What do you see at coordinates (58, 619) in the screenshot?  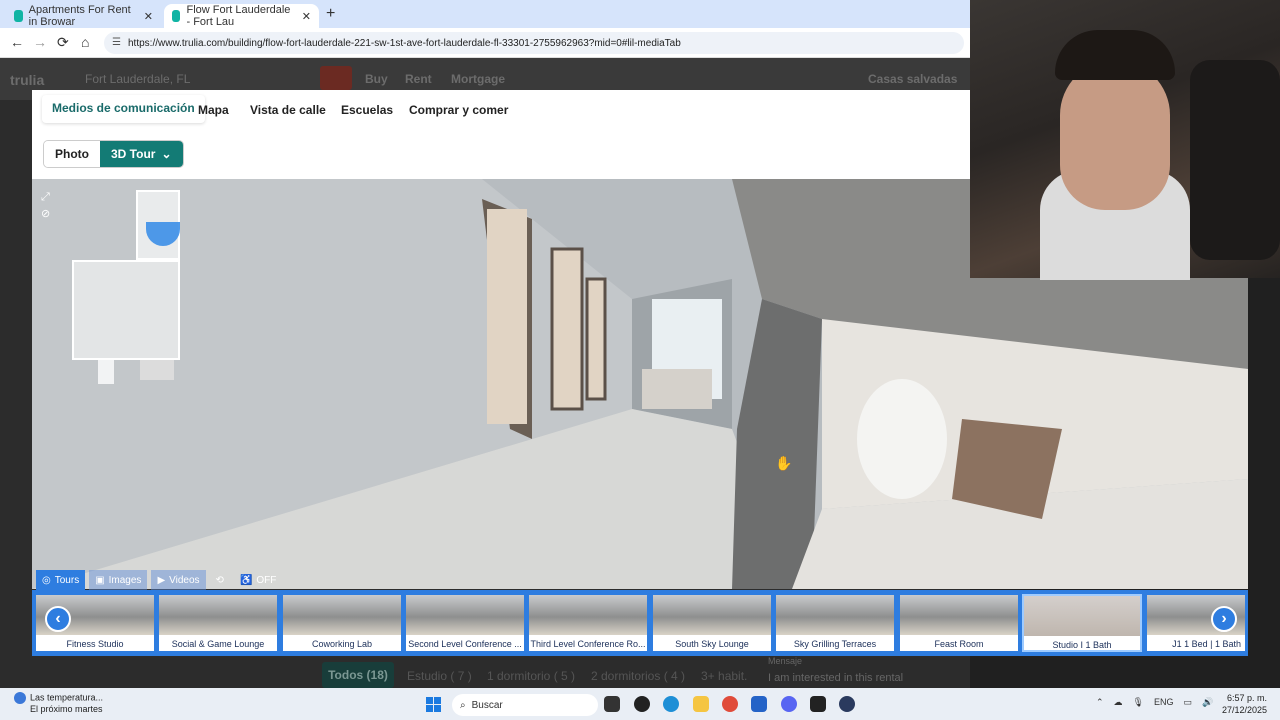 I see `prev-thumbnail-button: ‹` at bounding box center [58, 619].